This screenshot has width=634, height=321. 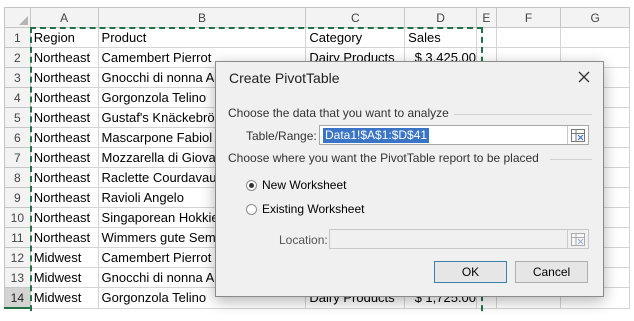 I want to click on close-icon, so click(x=584, y=77).